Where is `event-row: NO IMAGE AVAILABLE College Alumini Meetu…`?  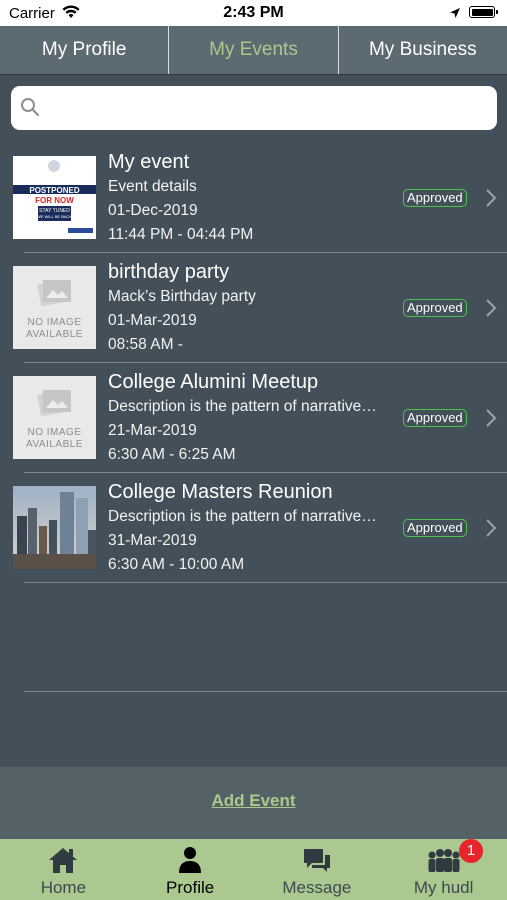
event-row: NO IMAGE AVAILABLE College Alumini Meetu… is located at coordinates (253, 418).